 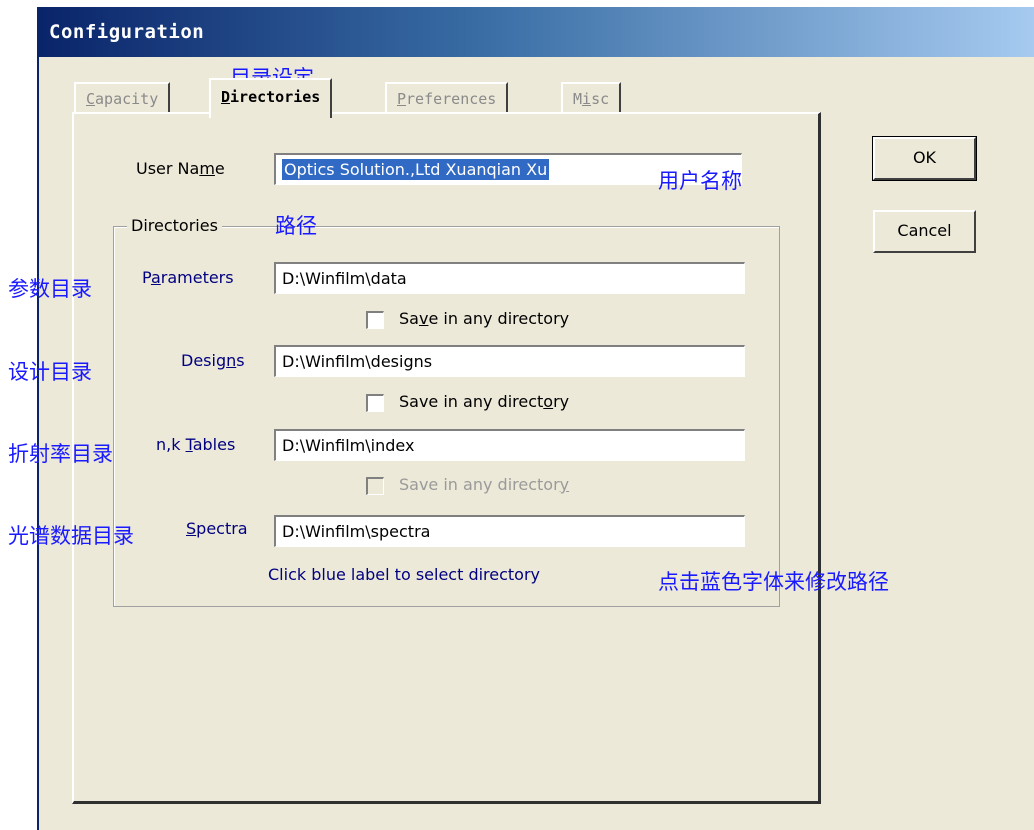 I want to click on tab-misc-mnemonic: i, so click(x=587, y=99).